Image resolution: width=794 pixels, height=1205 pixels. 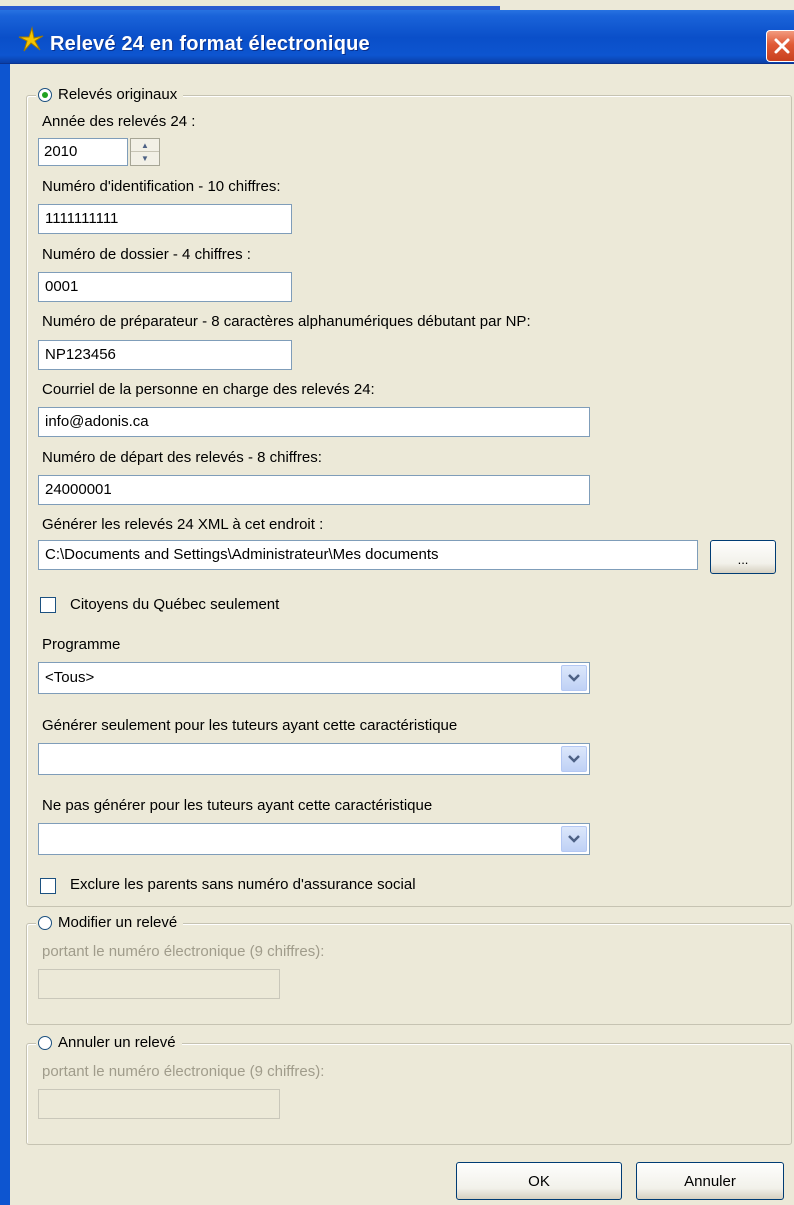 I want to click on modify-radio-label: Modifier un relevé, so click(x=118, y=922).